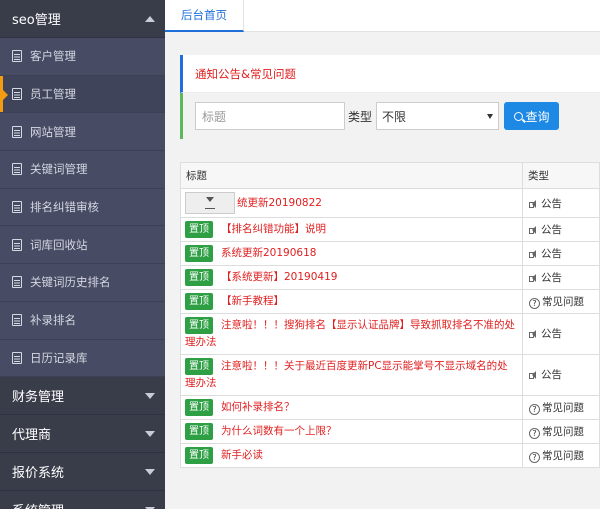 Image resolution: width=600 pixels, height=509 pixels. What do you see at coordinates (59, 357) in the screenshot?
I see `sidebar-item-label: 日历记录库` at bounding box center [59, 357].